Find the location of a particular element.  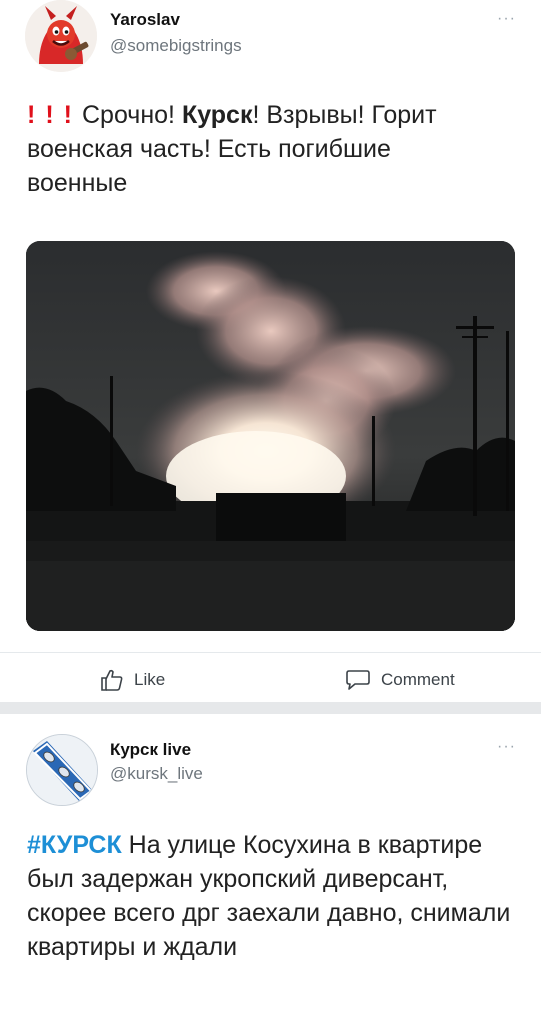

comment-label: Comment is located at coordinates (418, 679).